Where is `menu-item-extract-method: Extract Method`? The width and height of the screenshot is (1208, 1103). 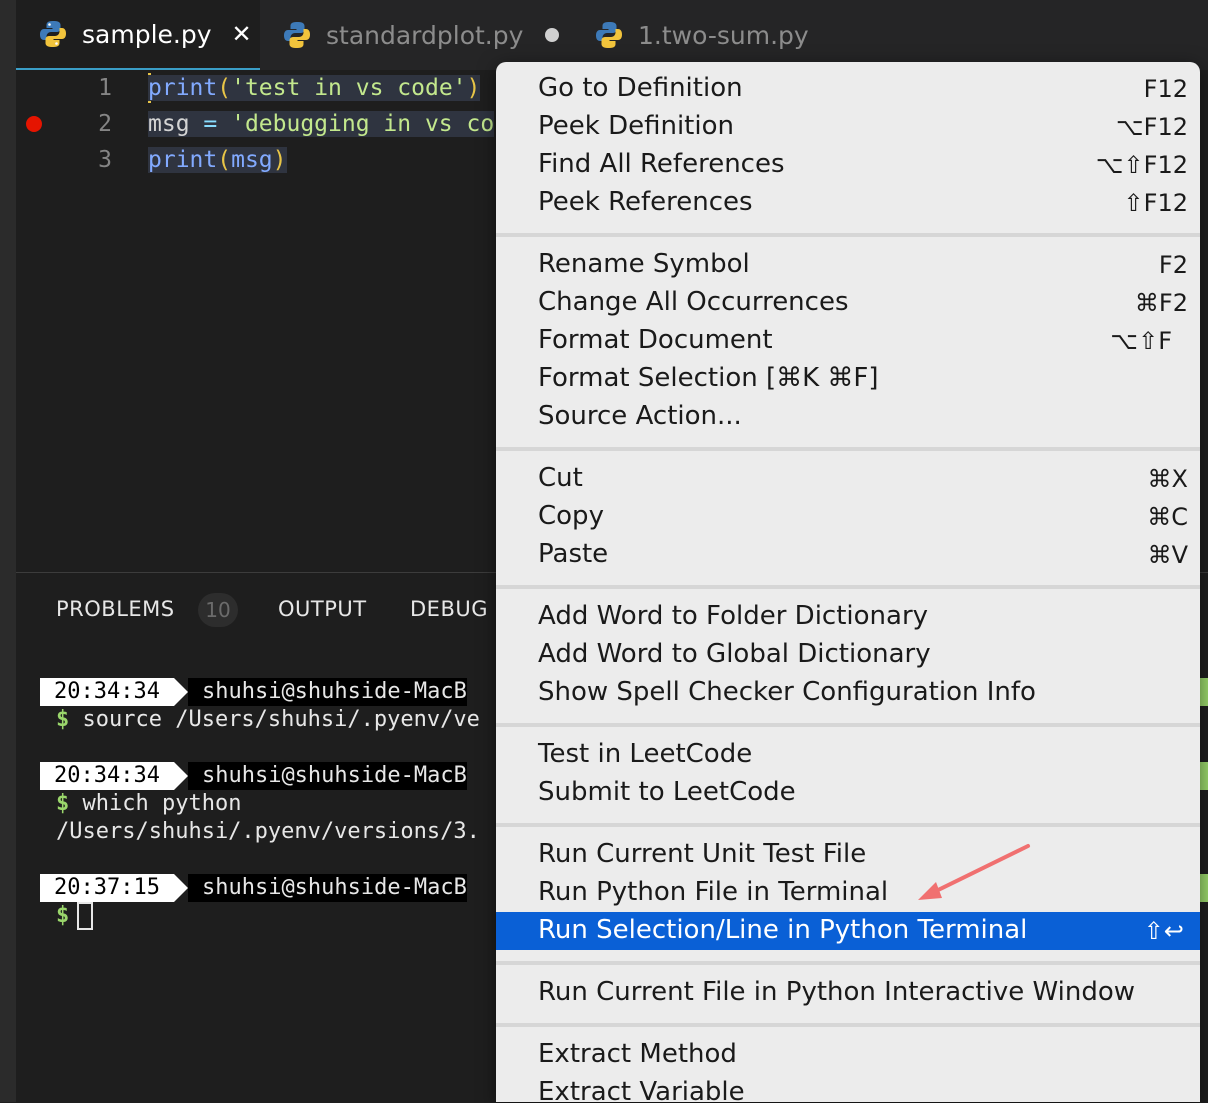 menu-item-extract-method: Extract Method is located at coordinates (848, 1055).